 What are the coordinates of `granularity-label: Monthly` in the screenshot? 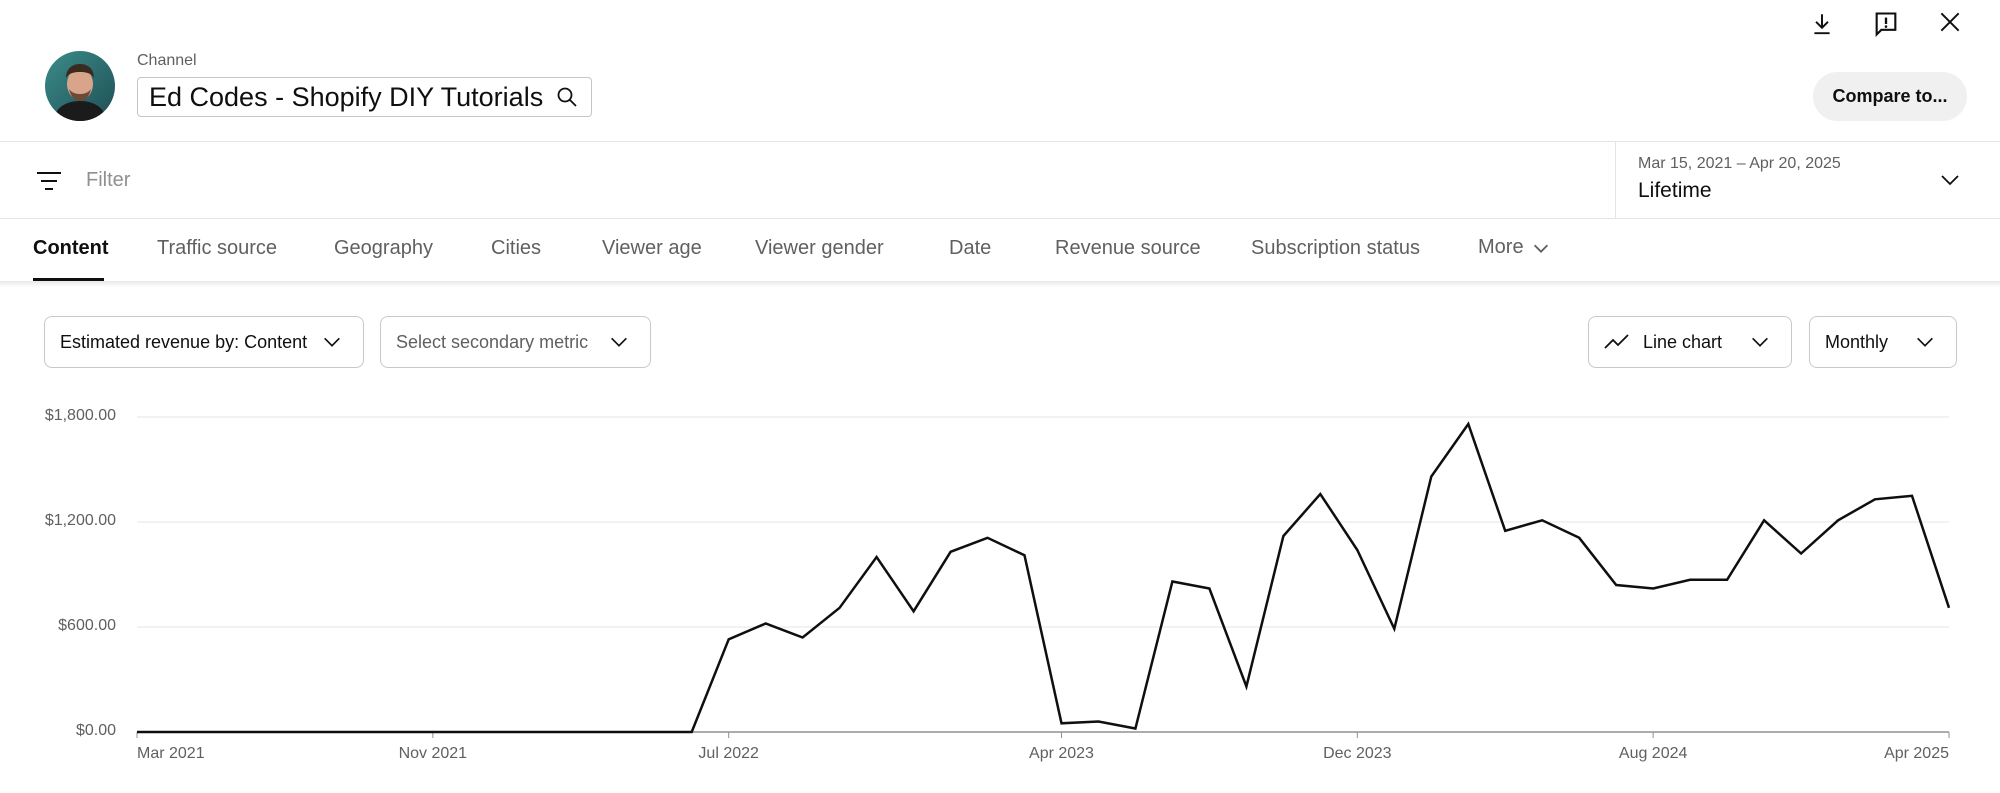 It's located at (1857, 341).